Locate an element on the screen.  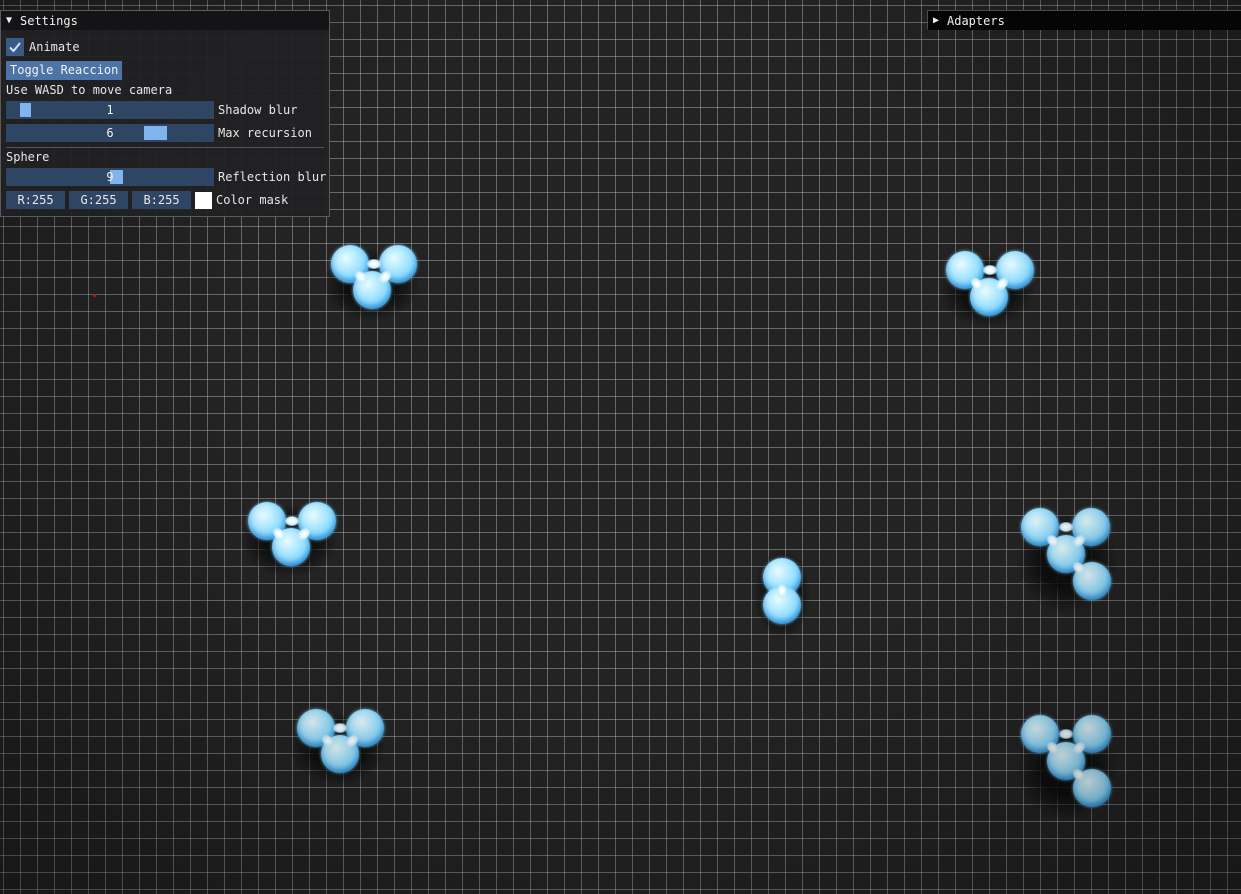
shadow-blur-slider: 1 is located at coordinates (110, 110).